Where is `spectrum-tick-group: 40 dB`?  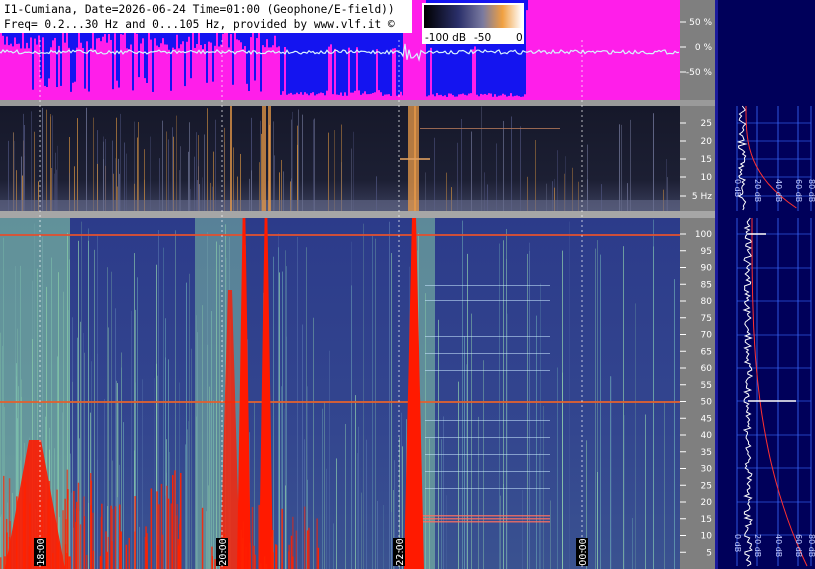 spectrum-tick-group: 40 dB is located at coordinates (778, 190).